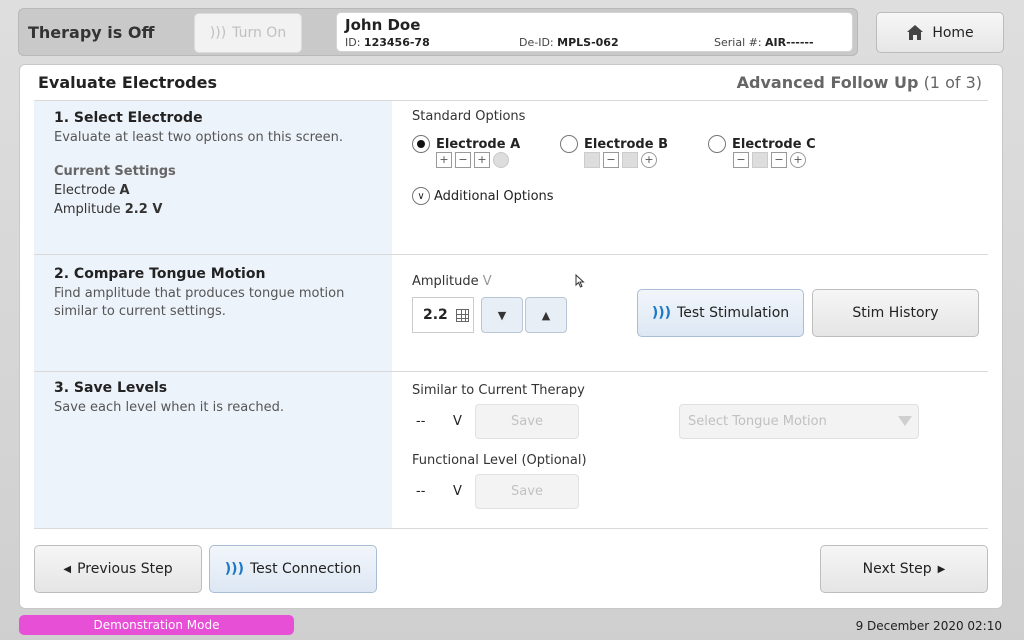 Image resolution: width=1024 pixels, height=640 pixels. Describe the element at coordinates (387, 42) in the screenshot. I see `patient-id: ID: 123456-78` at that location.